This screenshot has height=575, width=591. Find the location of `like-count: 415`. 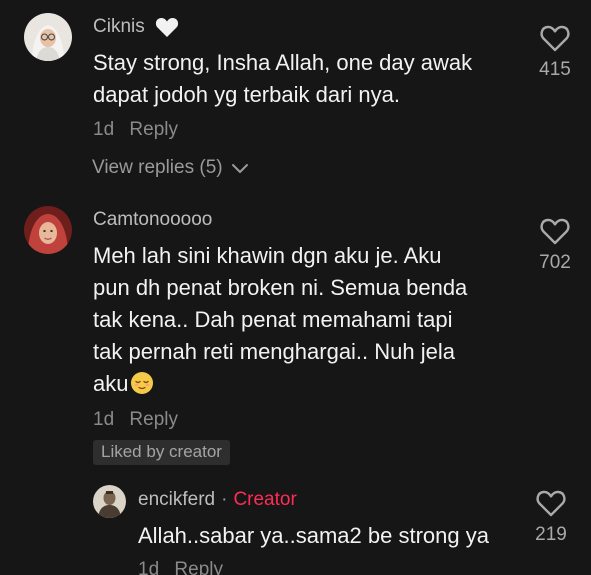

like-count: 415 is located at coordinates (555, 69).